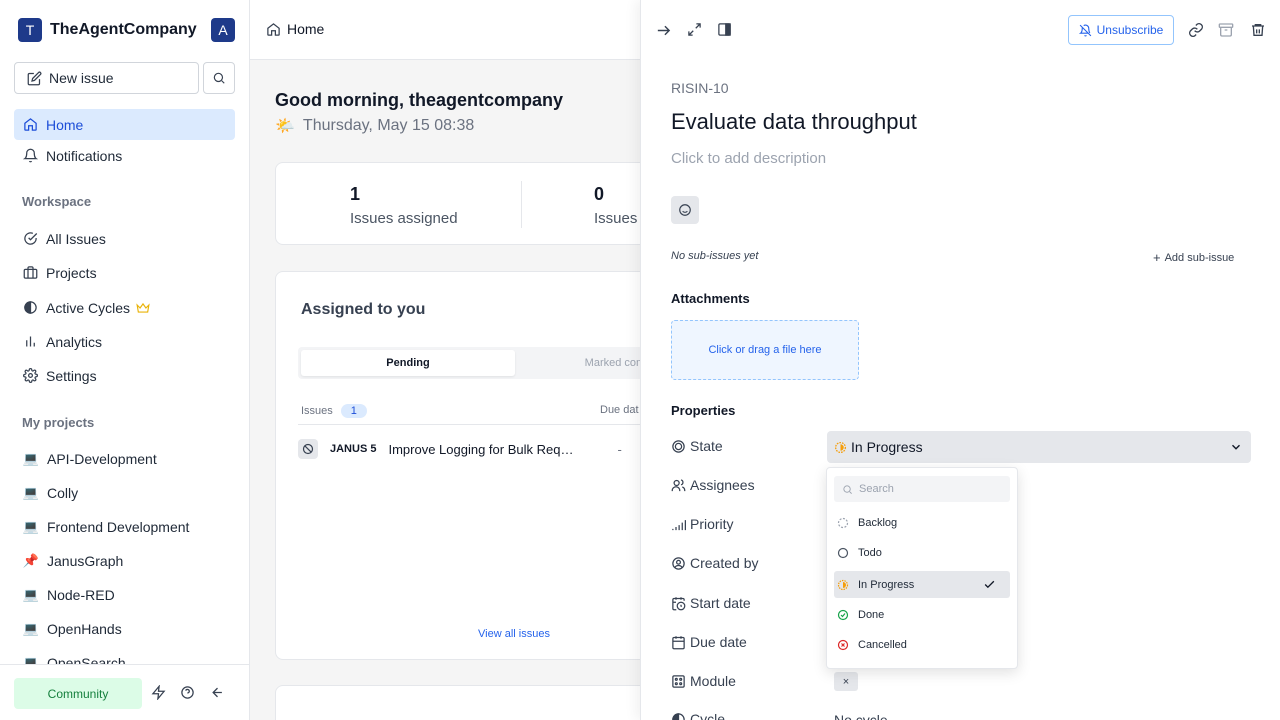 The height and width of the screenshot is (720, 1280). What do you see at coordinates (861, 716) in the screenshot?
I see `cycle-value: No cycle` at bounding box center [861, 716].